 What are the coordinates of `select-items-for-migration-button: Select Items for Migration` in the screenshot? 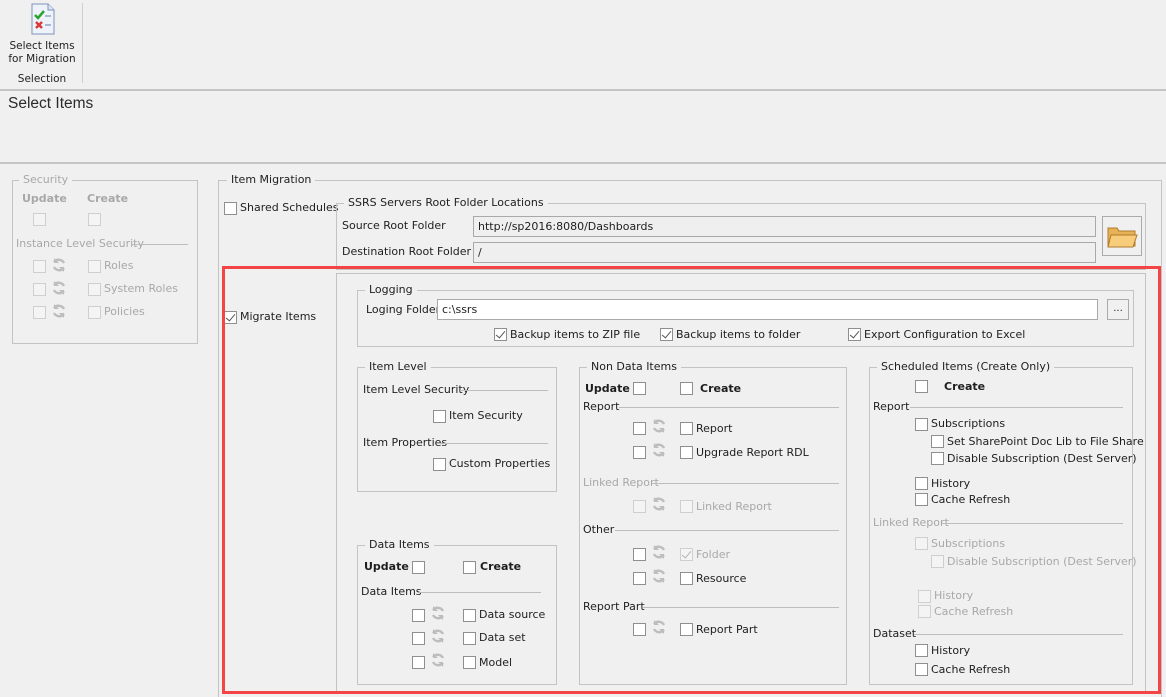 It's located at (42, 35).